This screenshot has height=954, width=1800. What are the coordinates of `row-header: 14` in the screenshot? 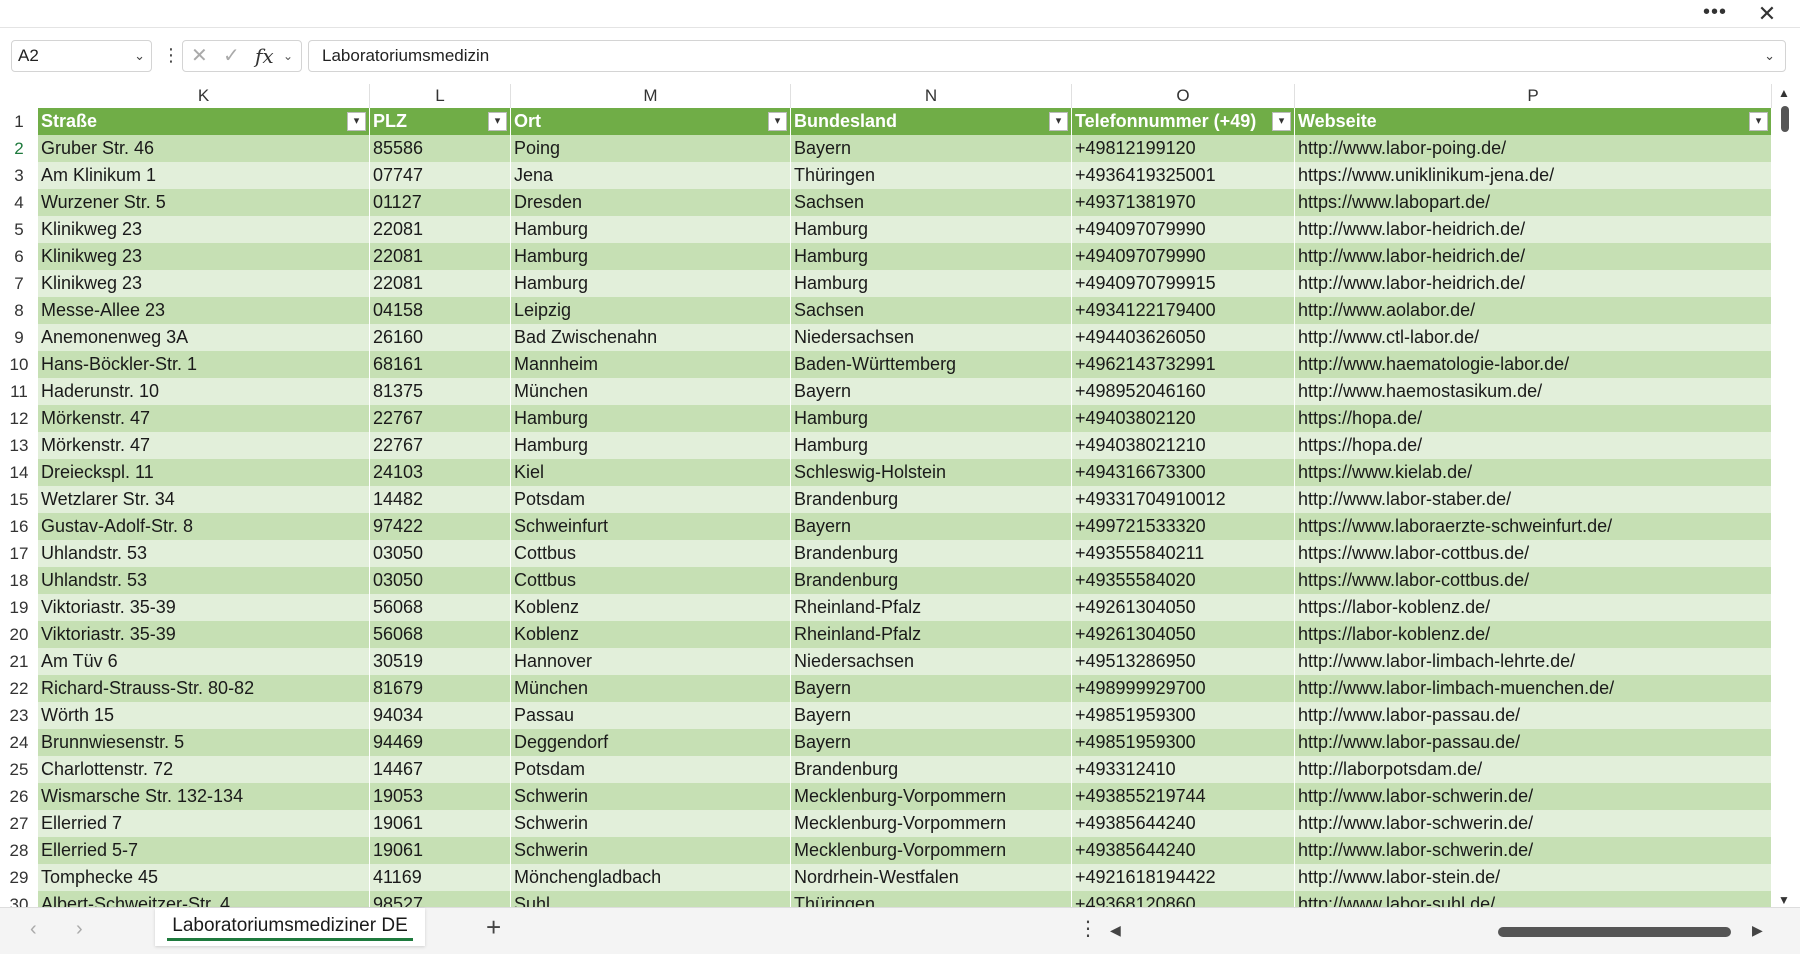 It's located at (19, 472).